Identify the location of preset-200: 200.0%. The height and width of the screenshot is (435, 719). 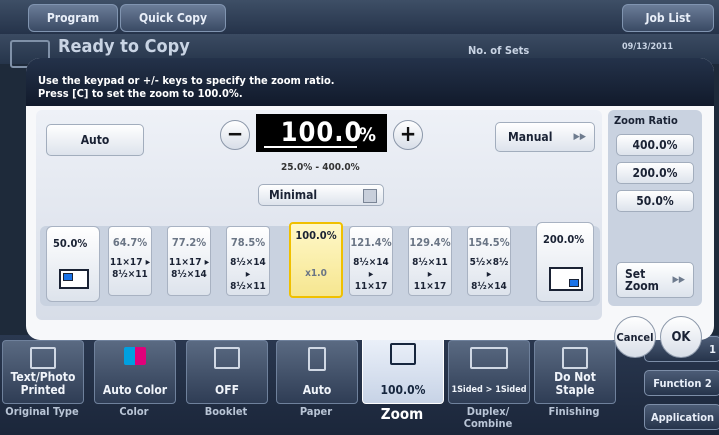
(565, 262).